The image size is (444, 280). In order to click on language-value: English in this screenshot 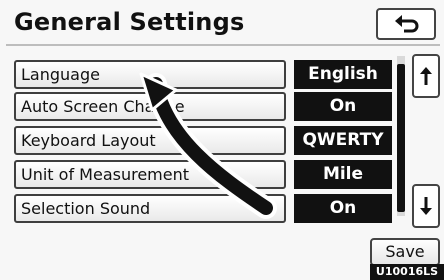, I will do `click(343, 74)`.